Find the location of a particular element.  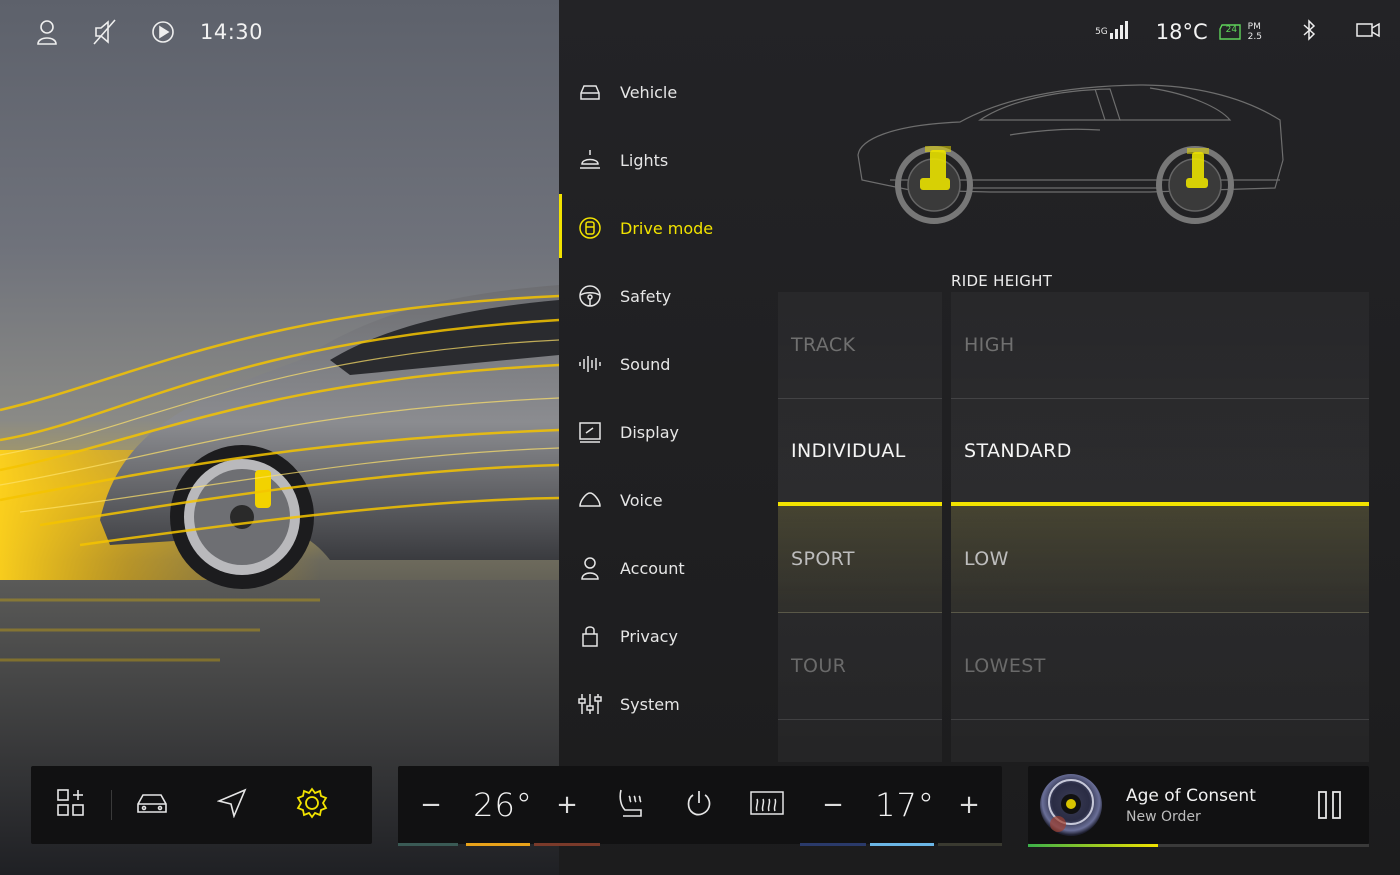

status-bar-right: 5G 18°C 24 PM 2.5 is located at coordinates (1247, 32).